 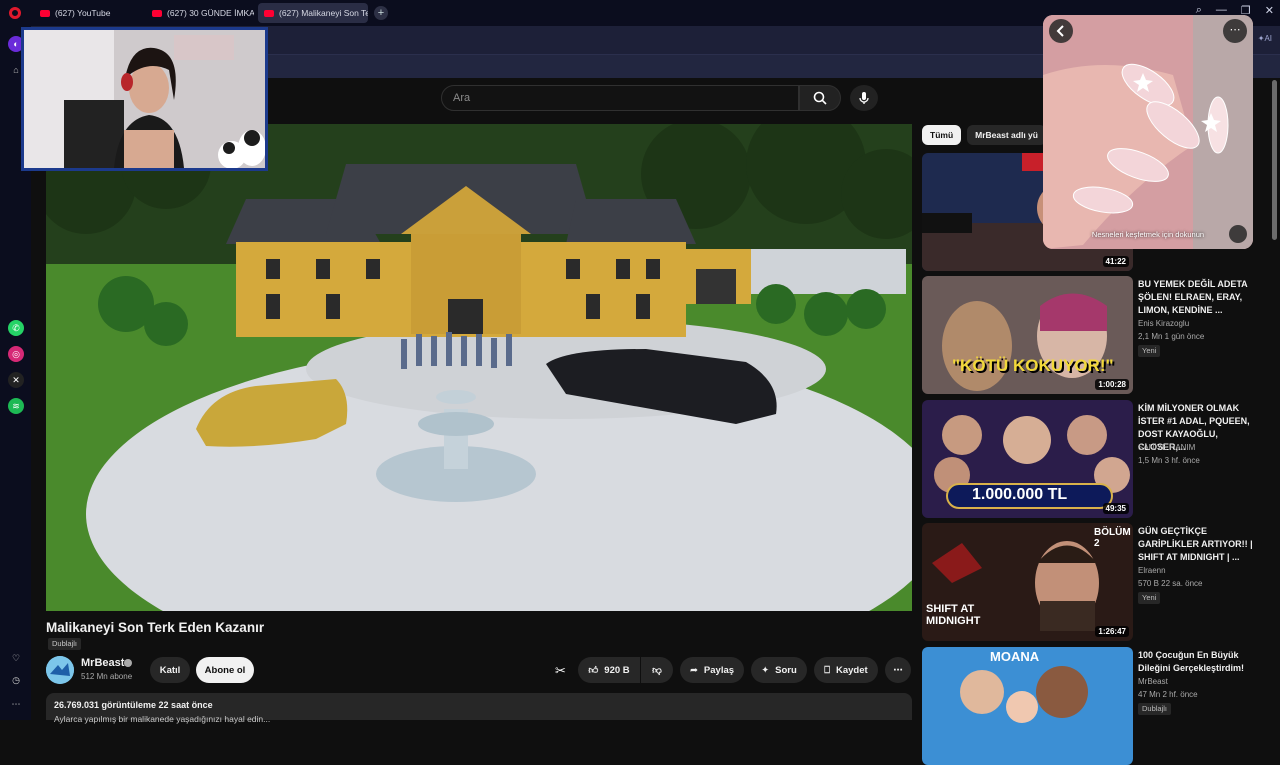 I want to click on episode-label: BÖLÜM 2, so click(x=1112, y=538).